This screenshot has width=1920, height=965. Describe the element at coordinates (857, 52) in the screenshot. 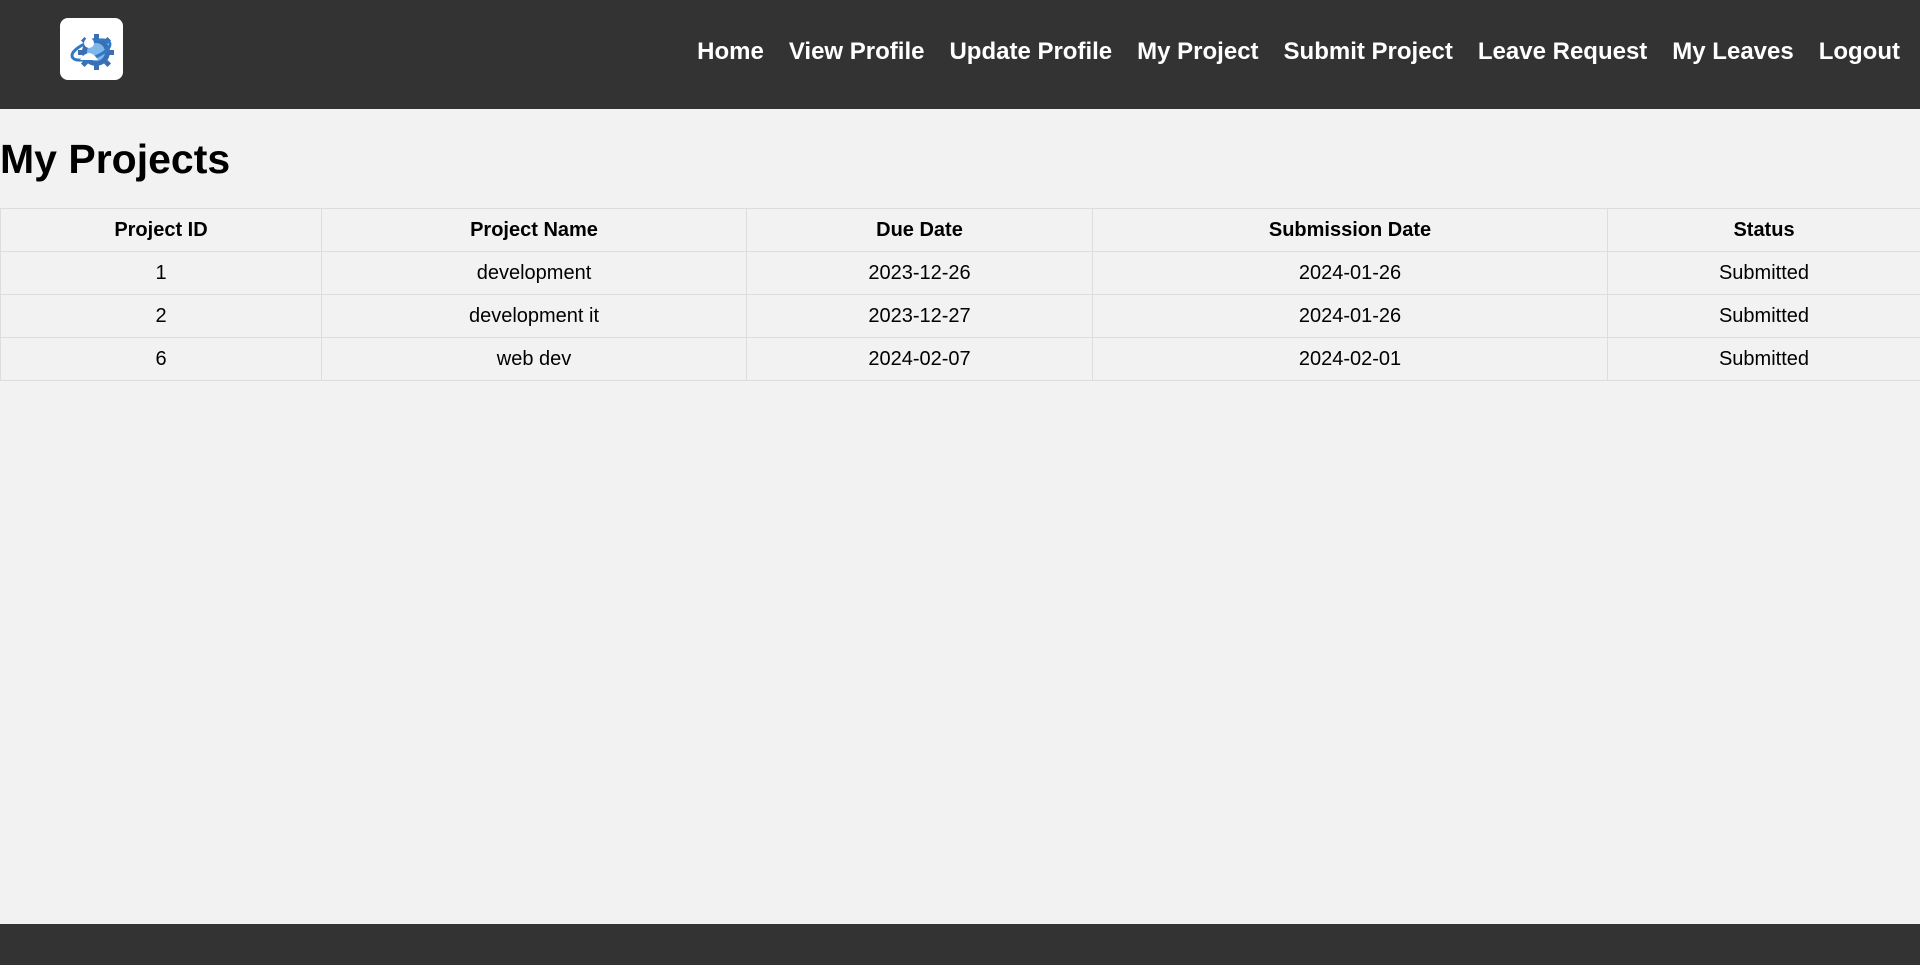

I see `nav-link-view-profile: View Profile` at that location.